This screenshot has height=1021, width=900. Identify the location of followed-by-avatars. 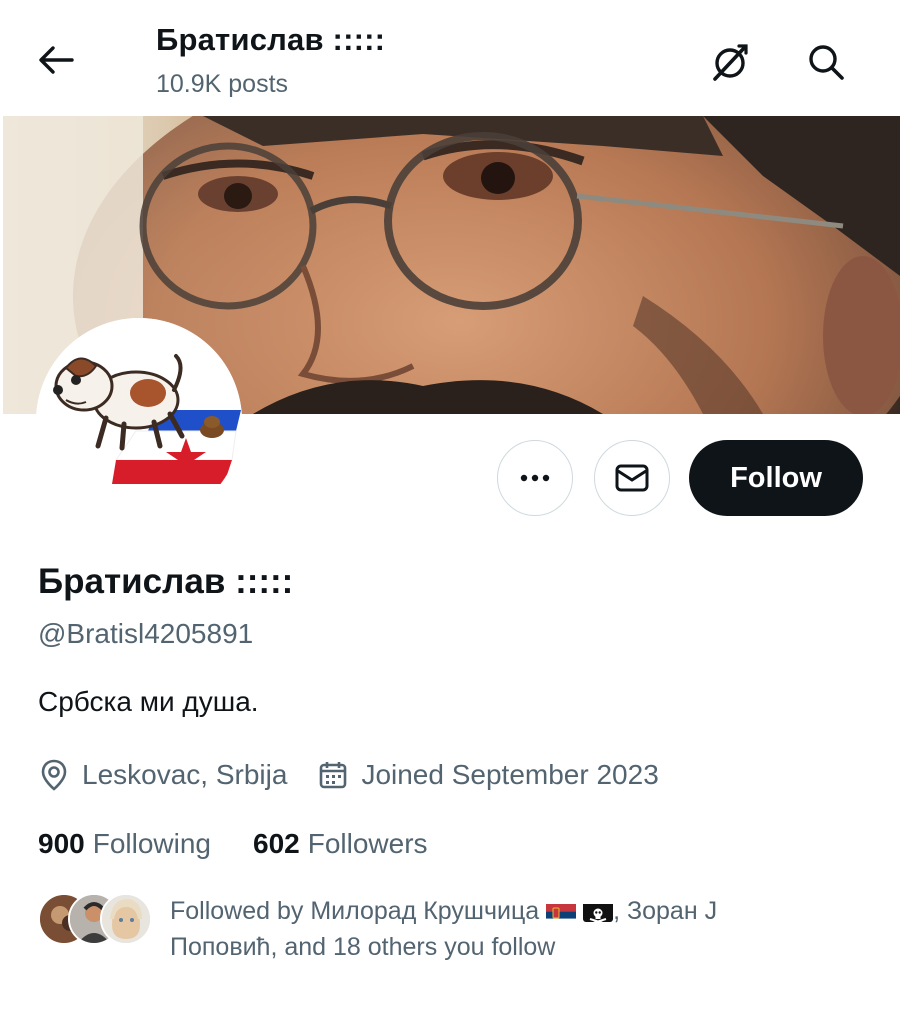
(95, 919).